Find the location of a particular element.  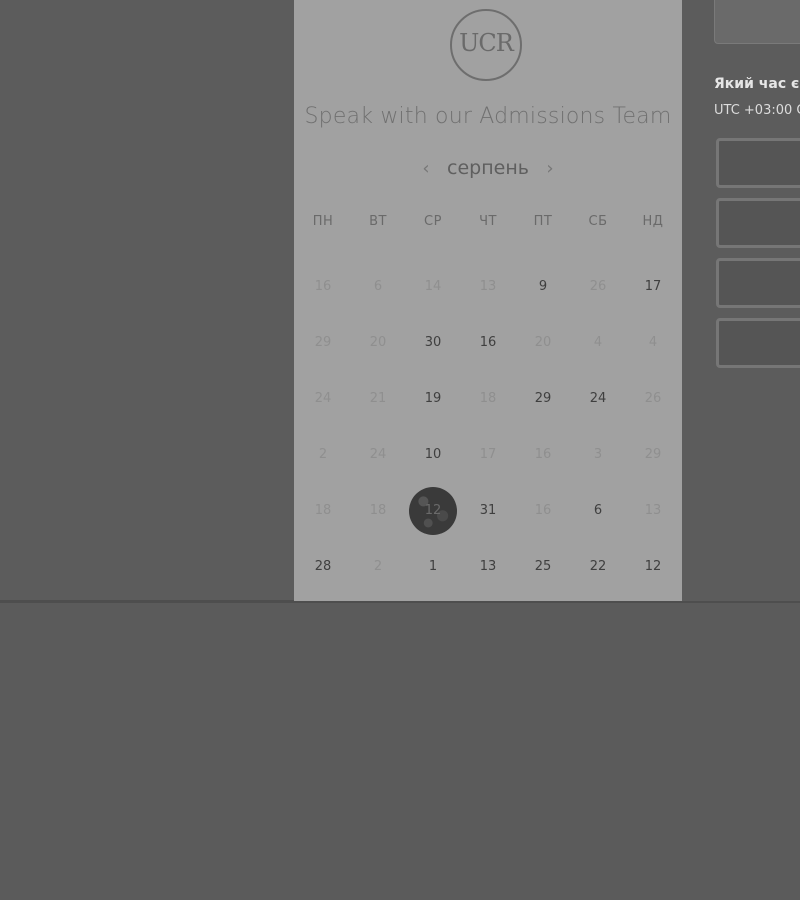

calendar-day-number: 10 is located at coordinates (433, 454).